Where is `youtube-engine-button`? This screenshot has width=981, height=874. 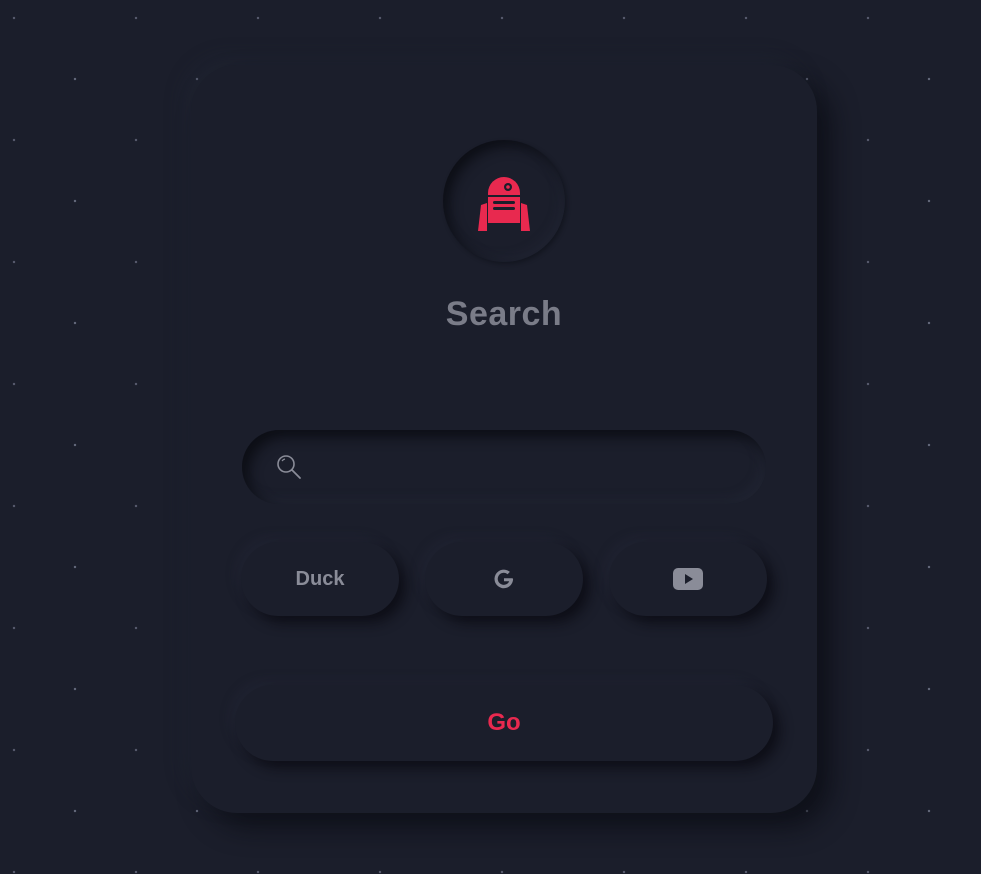 youtube-engine-button is located at coordinates (688, 579).